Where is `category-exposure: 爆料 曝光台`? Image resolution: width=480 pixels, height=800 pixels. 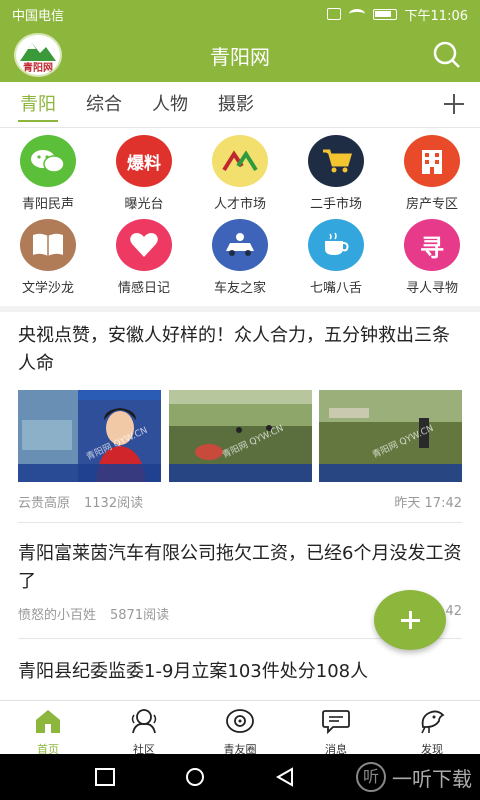
category-exposure: 爆料 曝光台 is located at coordinates (144, 173).